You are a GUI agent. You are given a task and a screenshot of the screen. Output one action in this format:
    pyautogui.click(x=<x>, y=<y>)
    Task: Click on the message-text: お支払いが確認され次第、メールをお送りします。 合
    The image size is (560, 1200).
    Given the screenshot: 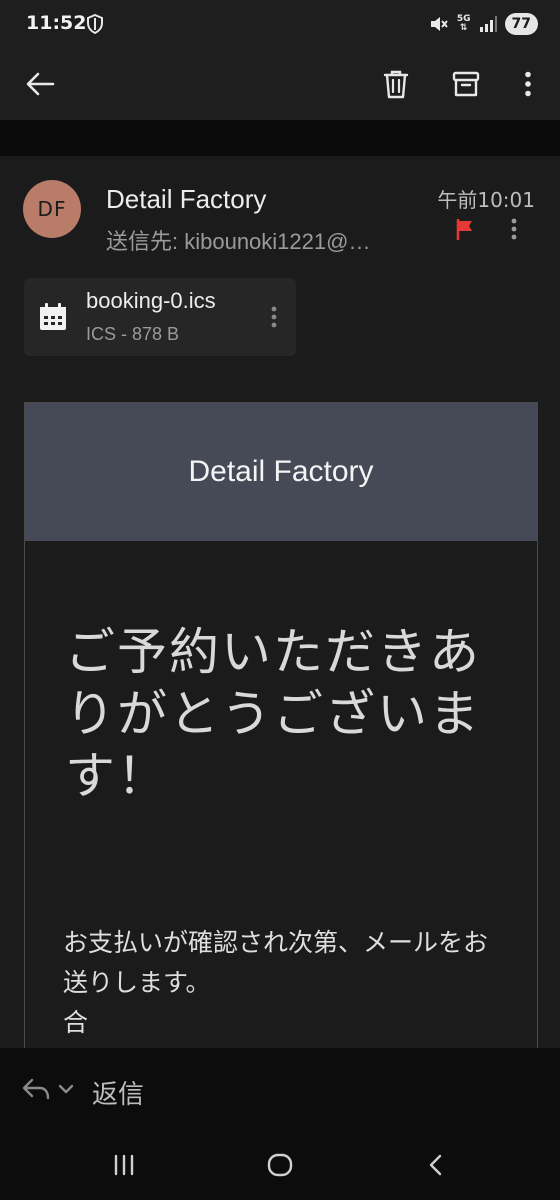 What is the action you would take?
    pyautogui.click(x=276, y=982)
    